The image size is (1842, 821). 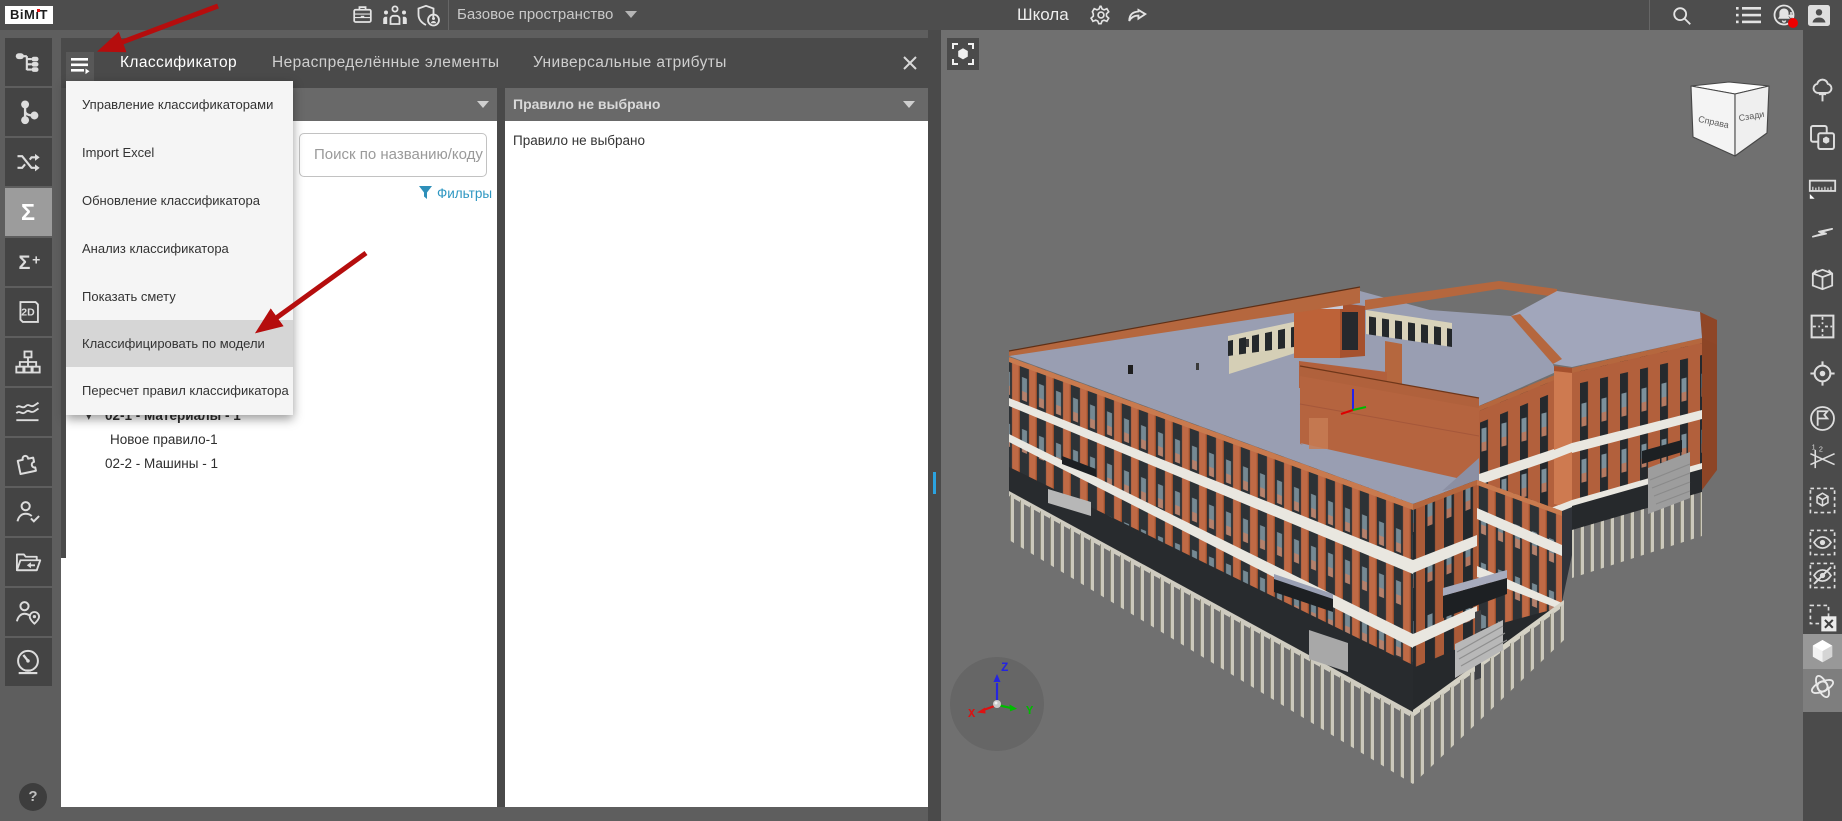 I want to click on svg-text: X, so click(x=972, y=714).